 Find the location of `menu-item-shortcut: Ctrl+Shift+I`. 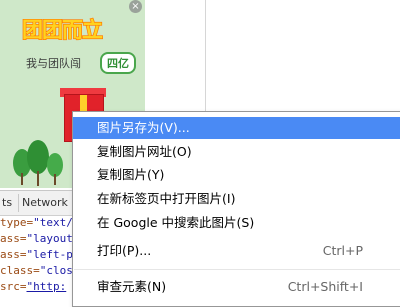

menu-item-shortcut: Ctrl+Shift+I is located at coordinates (325, 286).